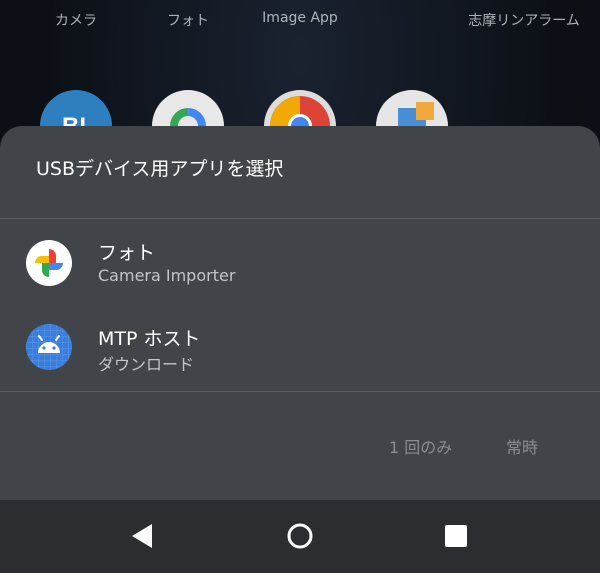 The height and width of the screenshot is (573, 600). What do you see at coordinates (146, 364) in the screenshot?
I see `option-mtp-subtitle: ダウンロード` at bounding box center [146, 364].